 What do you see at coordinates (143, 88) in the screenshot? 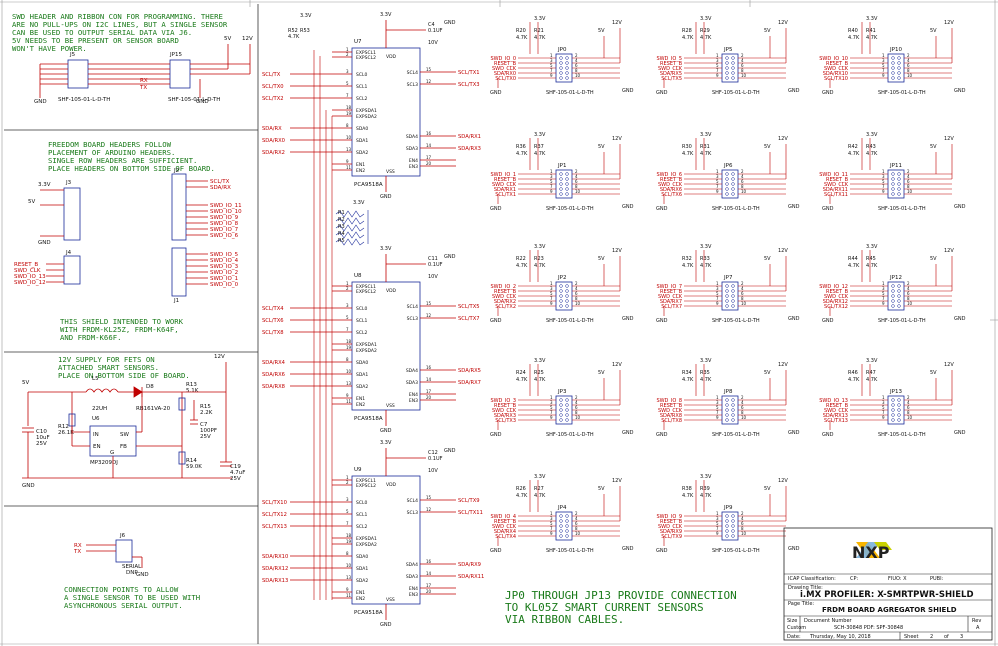
I see `jp15-tx-net: TX` at bounding box center [143, 88].